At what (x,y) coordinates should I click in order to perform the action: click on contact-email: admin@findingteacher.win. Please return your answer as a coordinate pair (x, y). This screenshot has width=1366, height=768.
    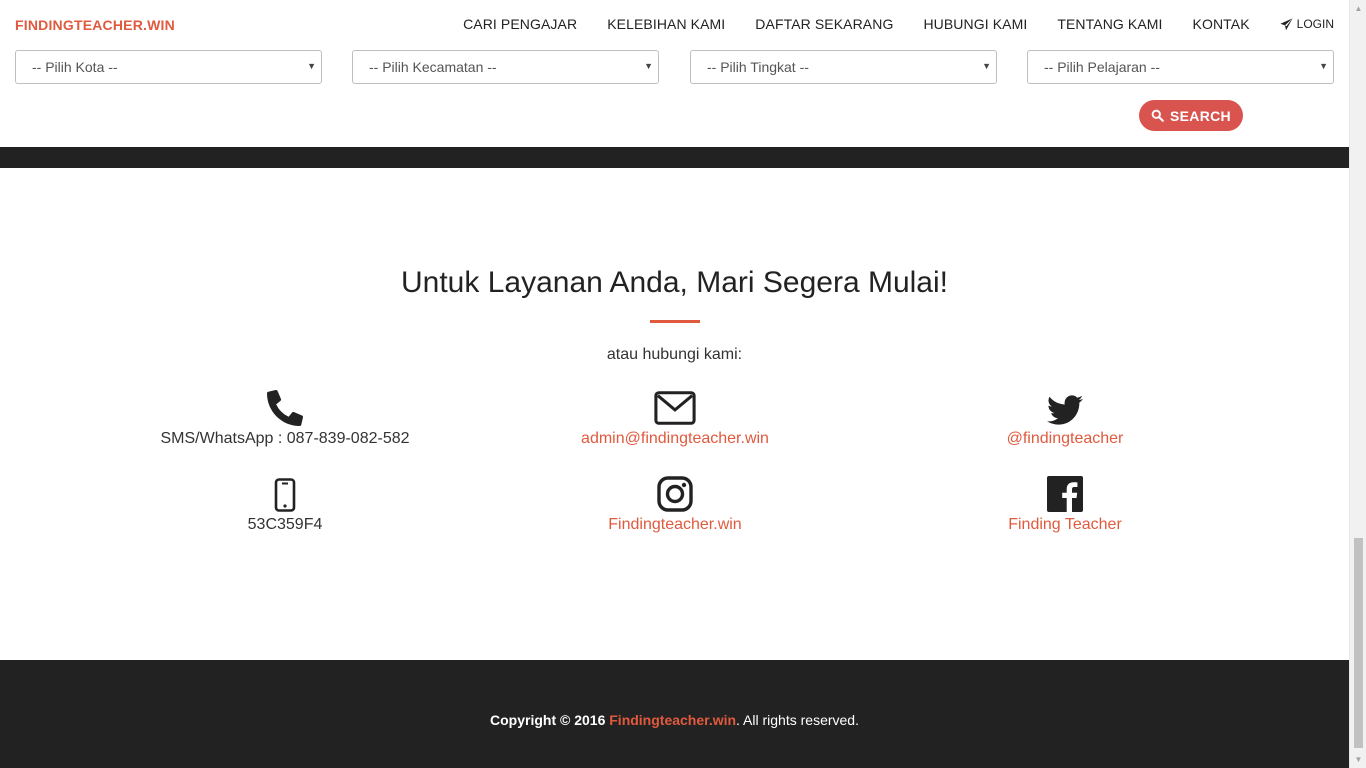
    Looking at the image, I should click on (675, 418).